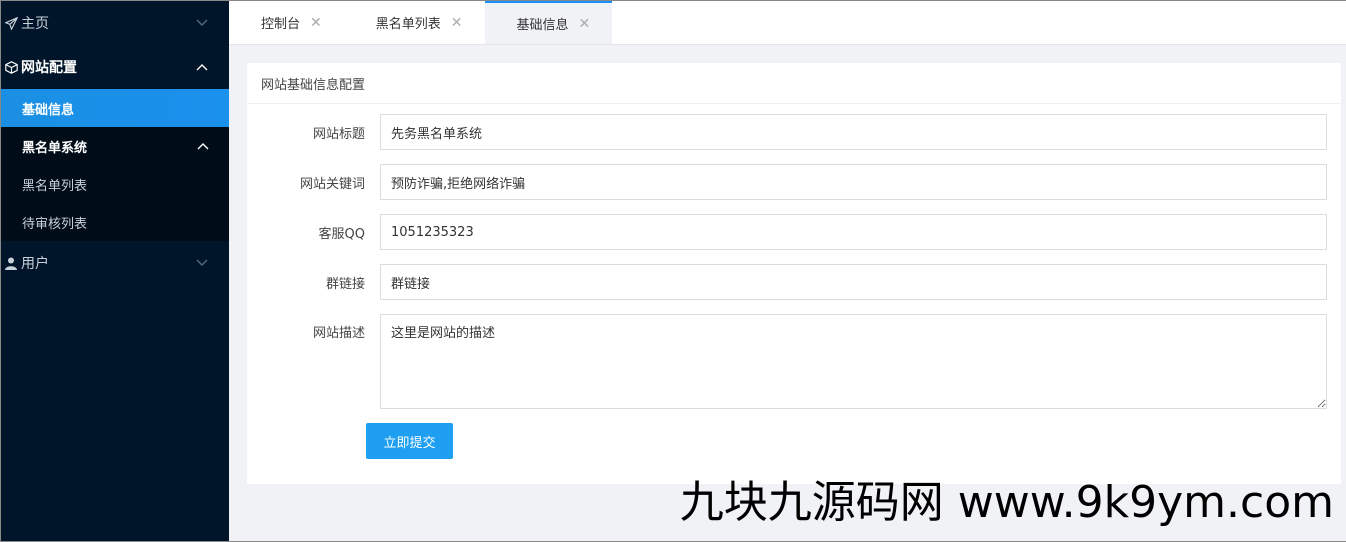 This screenshot has width=1346, height=542. Describe the element at coordinates (35, 264) in the screenshot. I see `sidebar-item-label: 用户` at that location.